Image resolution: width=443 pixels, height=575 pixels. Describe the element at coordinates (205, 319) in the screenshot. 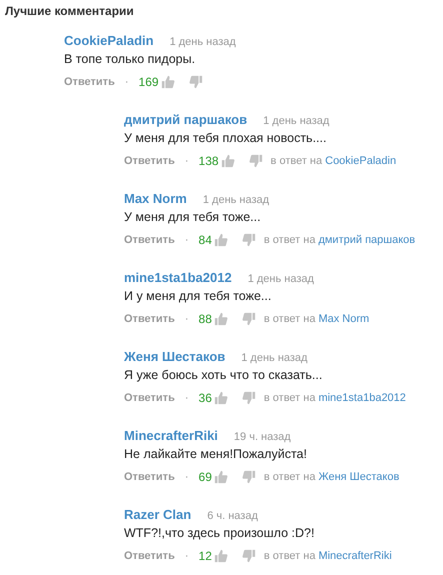

I see `like-count: 88` at that location.